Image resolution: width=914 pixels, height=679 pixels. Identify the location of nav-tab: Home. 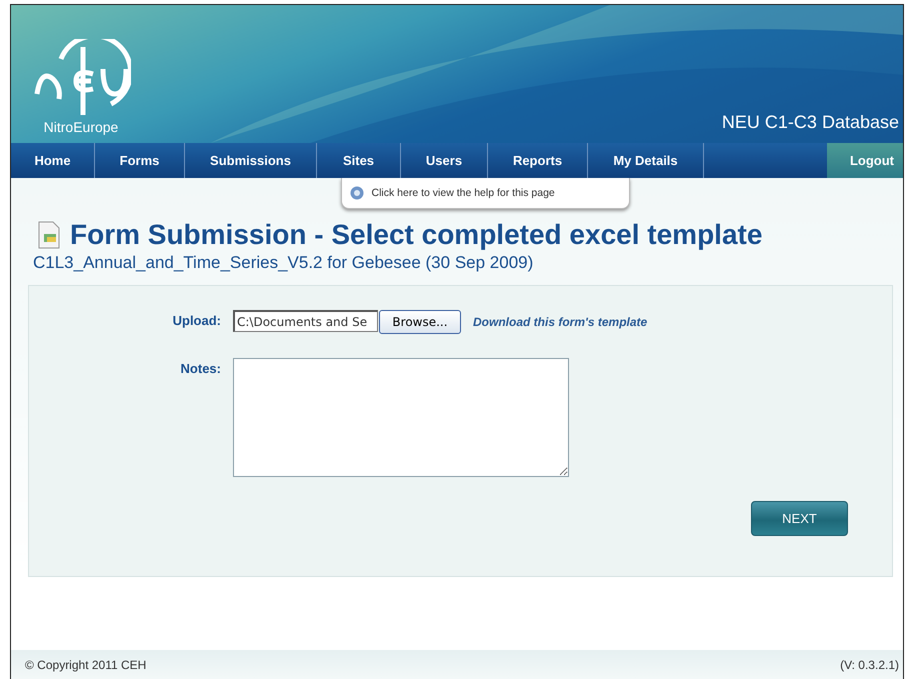
(53, 160).